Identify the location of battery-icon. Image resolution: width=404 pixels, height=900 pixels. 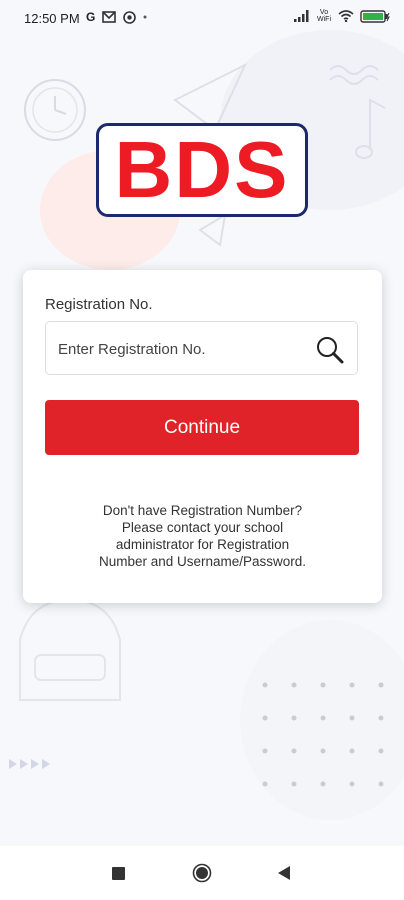
(375, 16).